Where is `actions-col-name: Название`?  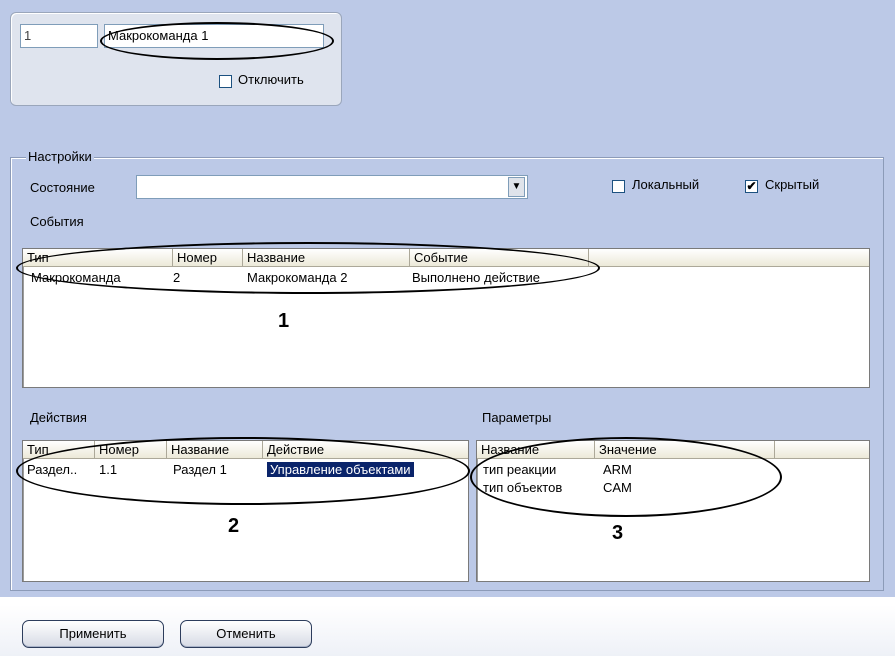 actions-col-name: Название is located at coordinates (215, 450).